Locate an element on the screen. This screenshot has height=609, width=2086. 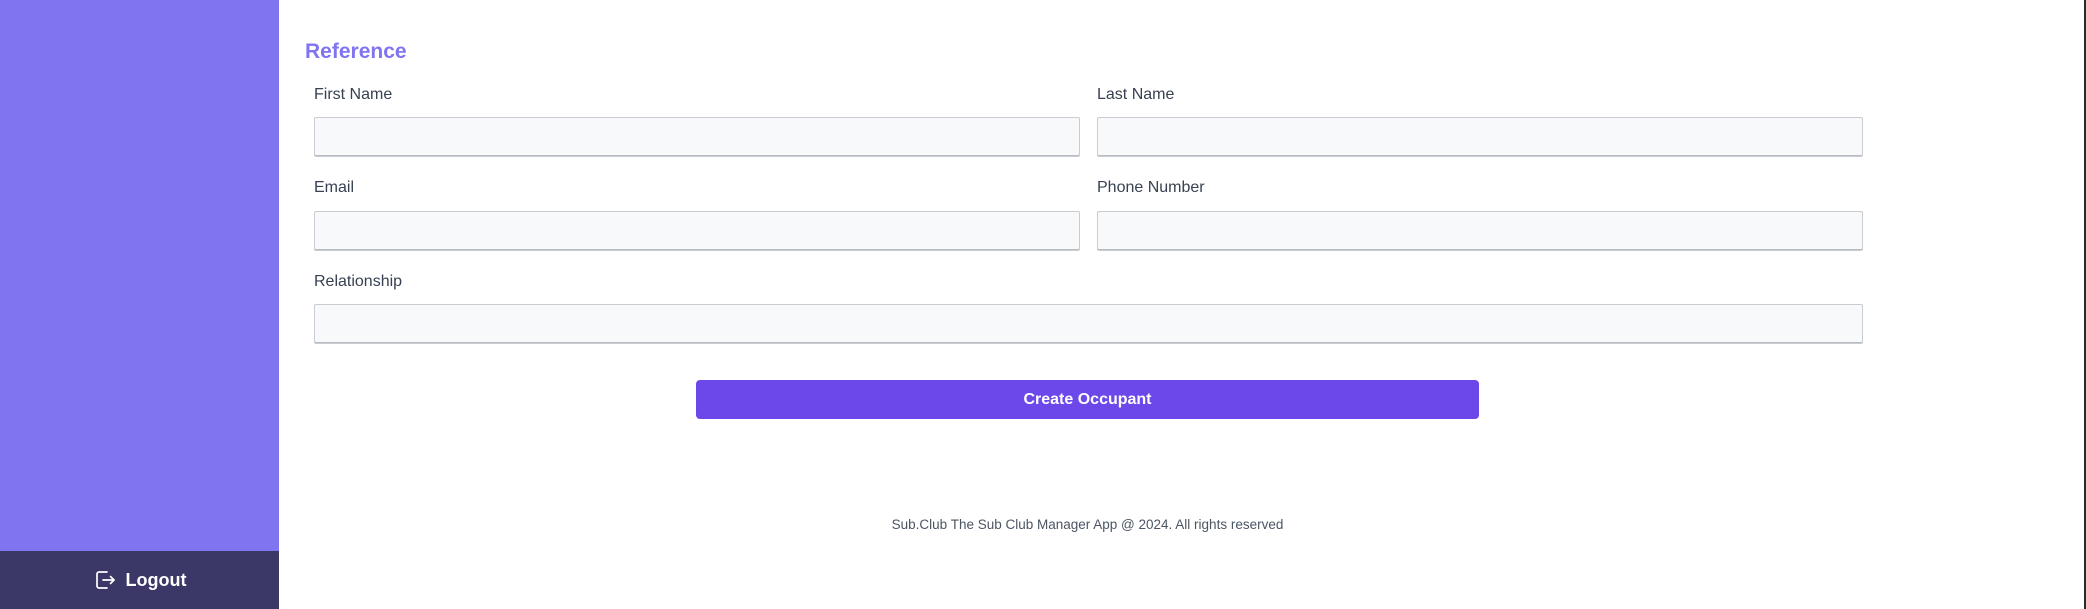
last-name-input is located at coordinates (1480, 137).